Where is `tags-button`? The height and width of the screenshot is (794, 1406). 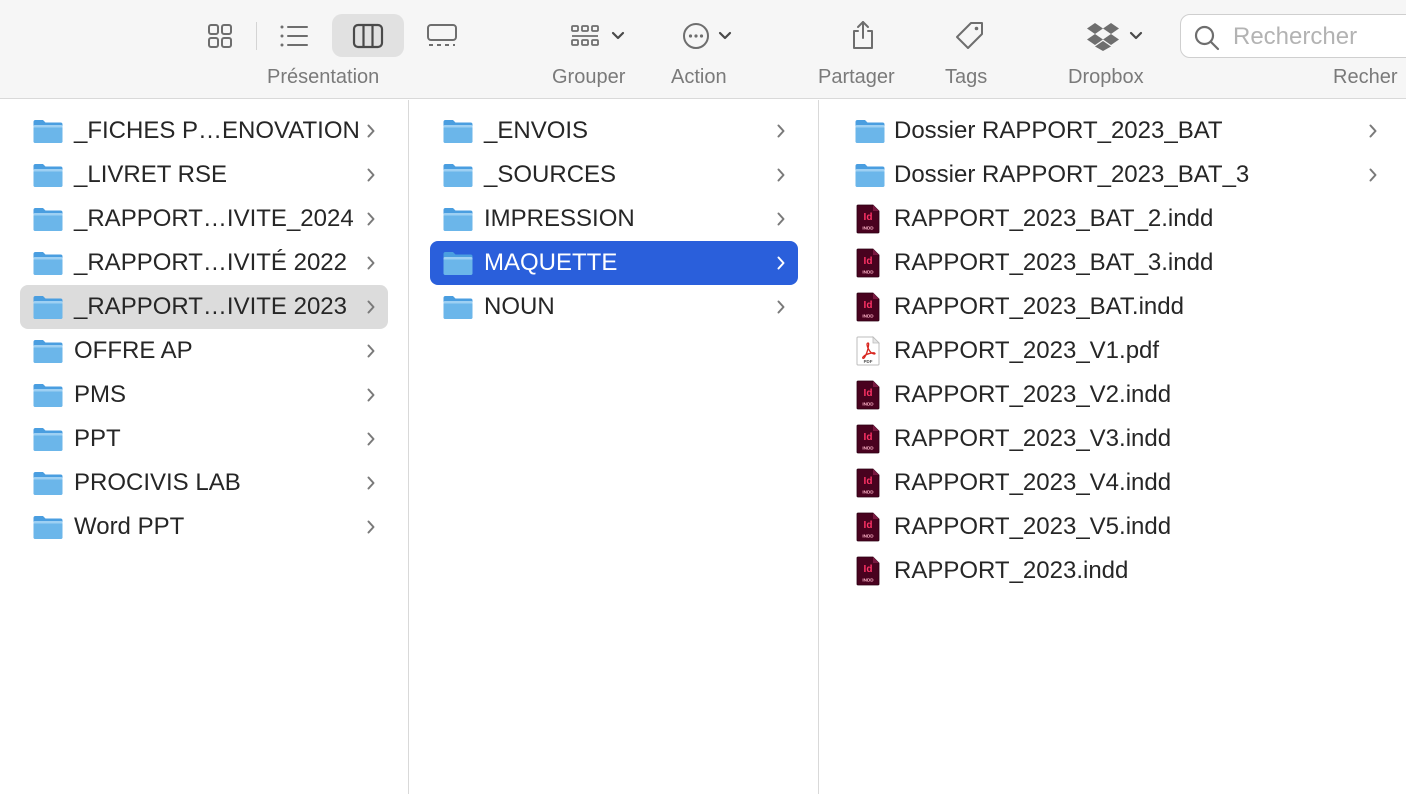
tags-button is located at coordinates (970, 36).